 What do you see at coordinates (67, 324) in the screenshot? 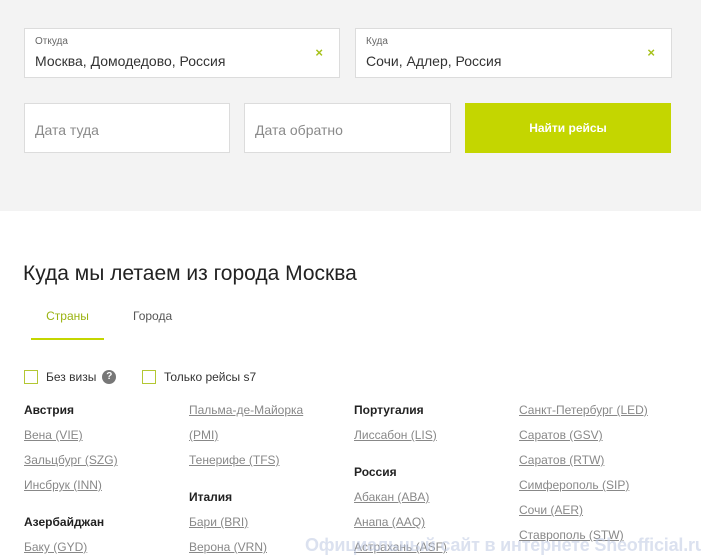
I see `tab-countries: Страны` at bounding box center [67, 324].